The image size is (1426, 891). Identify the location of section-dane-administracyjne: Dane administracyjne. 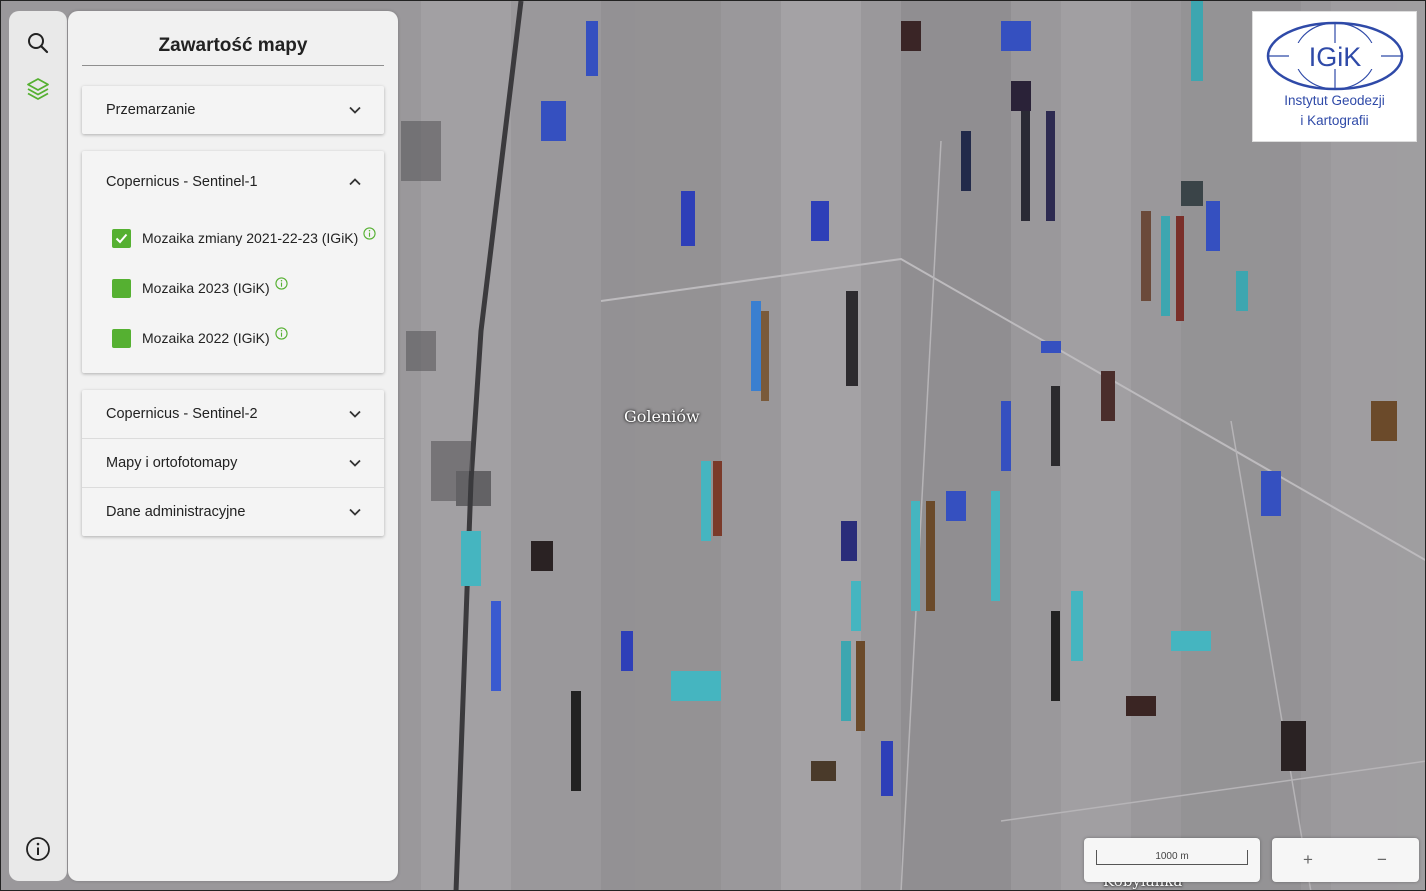
(233, 512).